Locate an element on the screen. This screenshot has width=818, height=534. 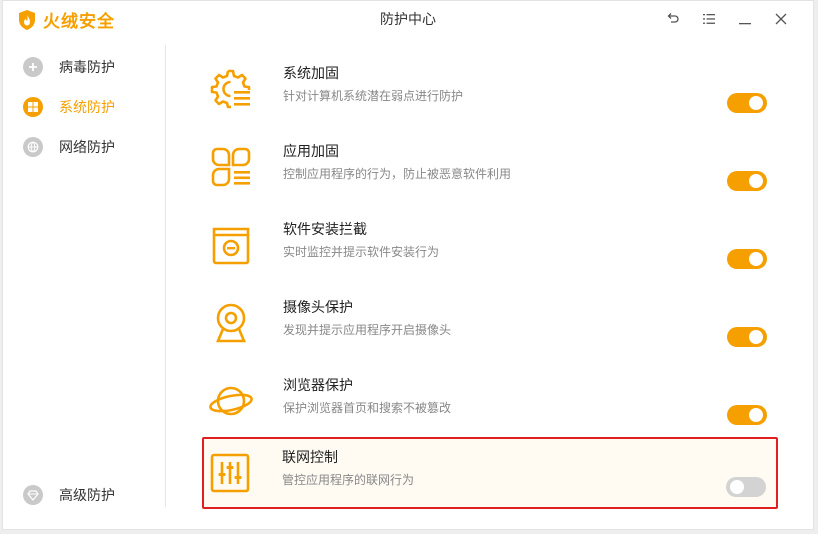
menu-icon is located at coordinates (709, 19).